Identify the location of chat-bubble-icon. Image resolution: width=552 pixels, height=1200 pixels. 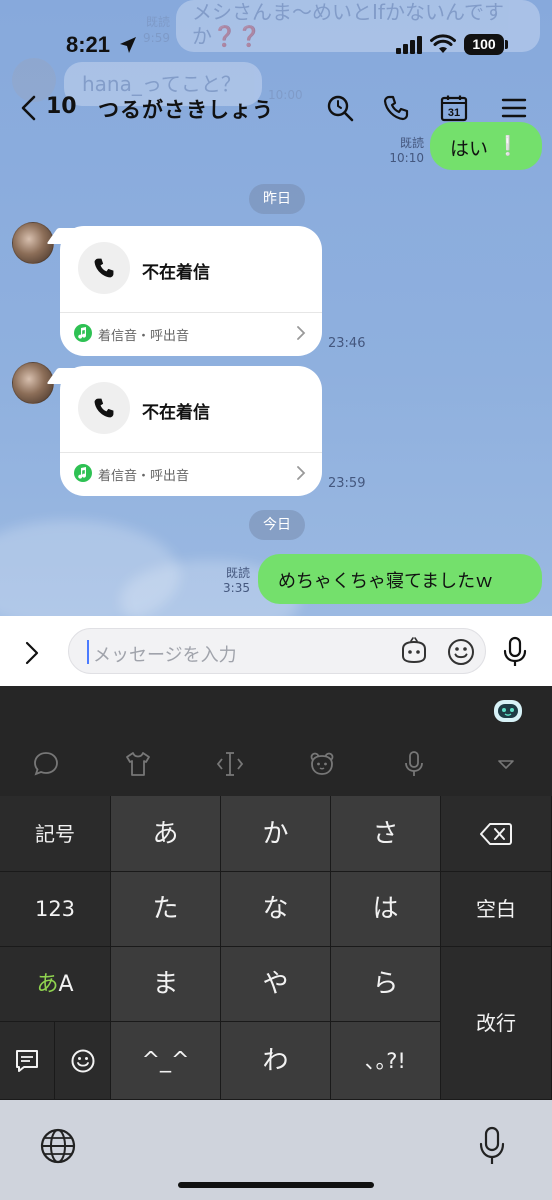
(46, 764).